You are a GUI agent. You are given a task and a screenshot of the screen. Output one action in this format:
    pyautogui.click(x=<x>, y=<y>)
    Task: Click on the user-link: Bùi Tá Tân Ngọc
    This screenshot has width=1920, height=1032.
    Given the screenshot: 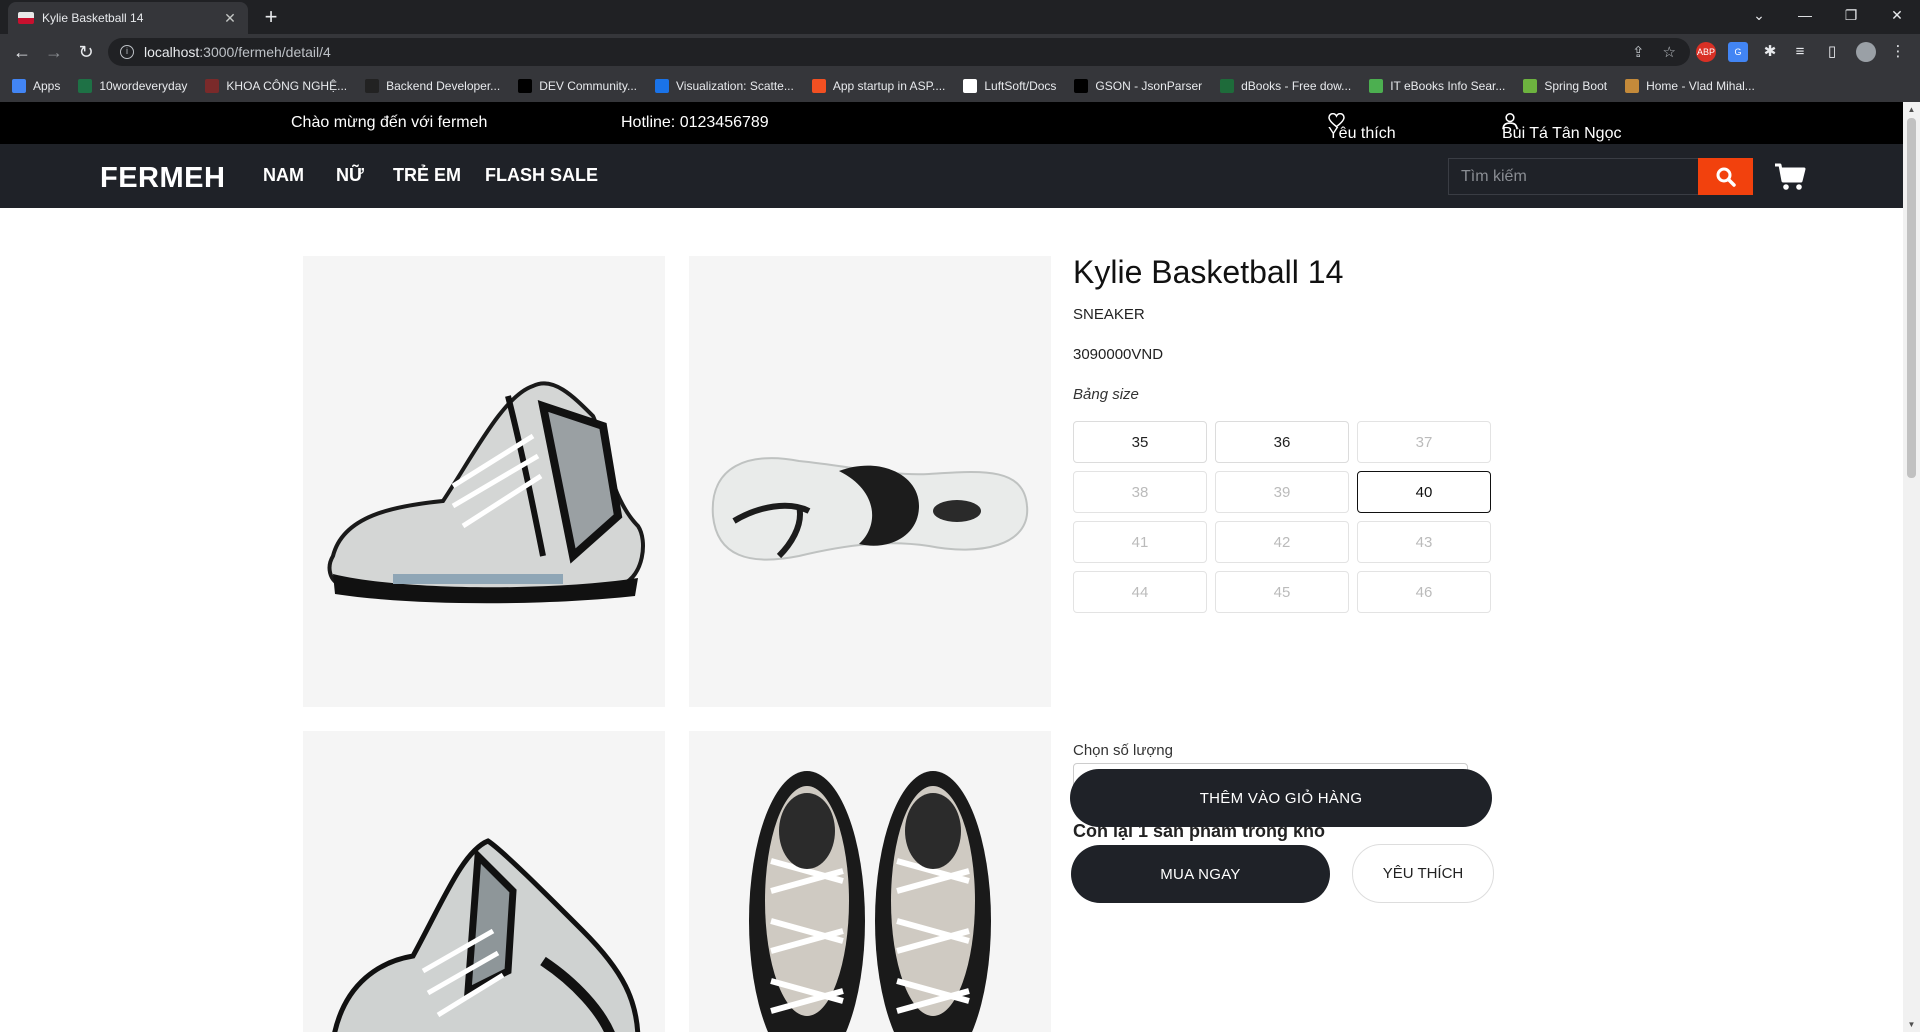 What is the action you would take?
    pyautogui.click(x=1561, y=127)
    